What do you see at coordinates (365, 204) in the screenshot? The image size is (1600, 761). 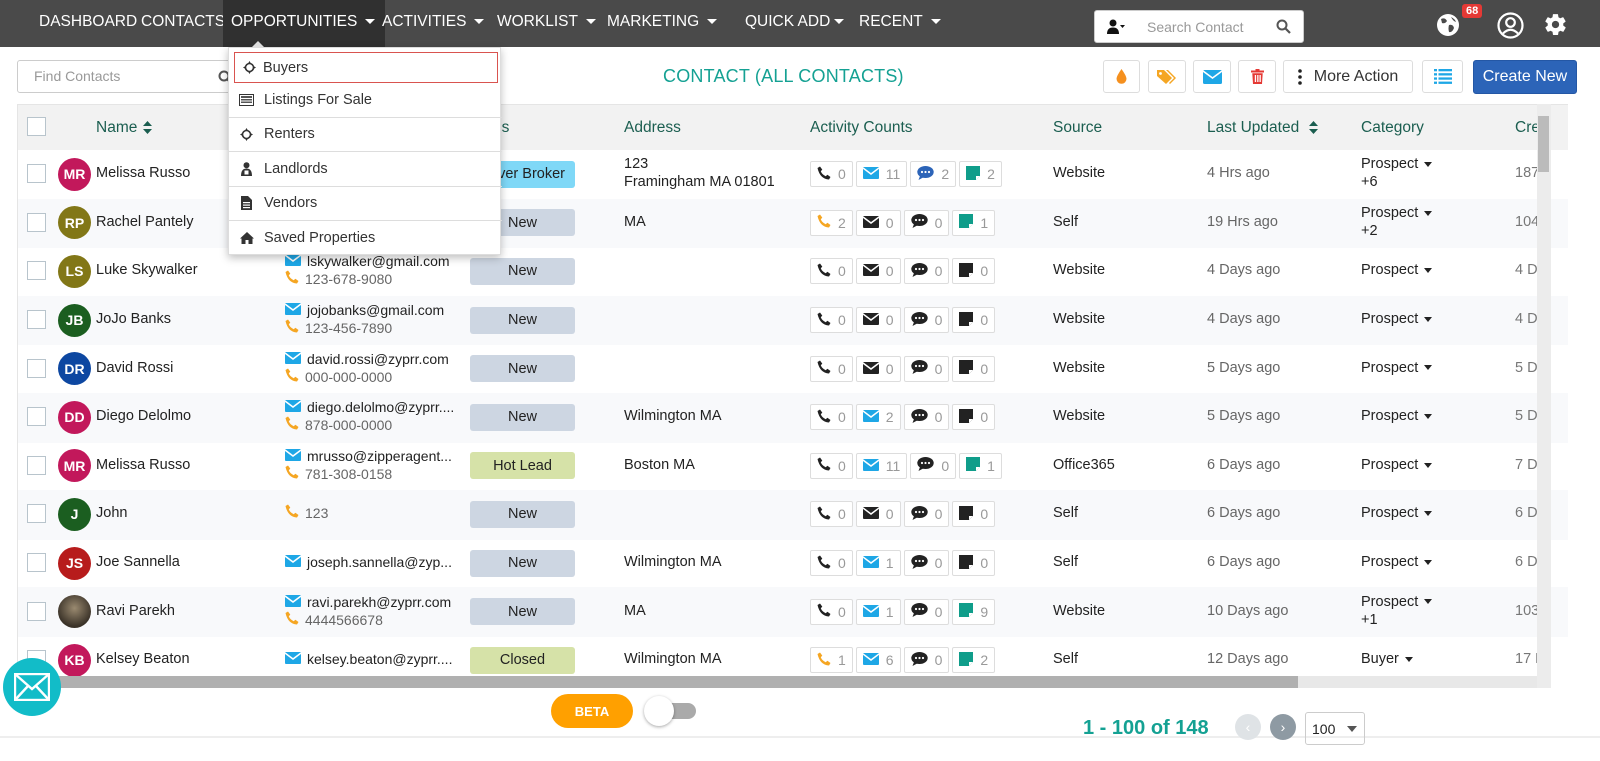 I see `menu-item-vendors: Vendors` at bounding box center [365, 204].